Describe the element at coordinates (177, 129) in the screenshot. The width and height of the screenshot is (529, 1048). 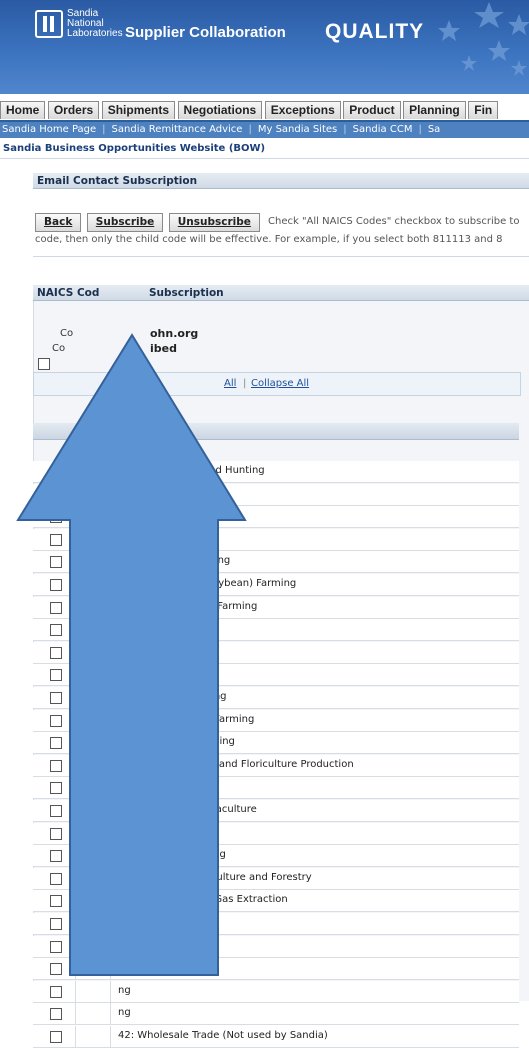
I see `link-remittance-advice: Sandia Remittance Advice` at that location.